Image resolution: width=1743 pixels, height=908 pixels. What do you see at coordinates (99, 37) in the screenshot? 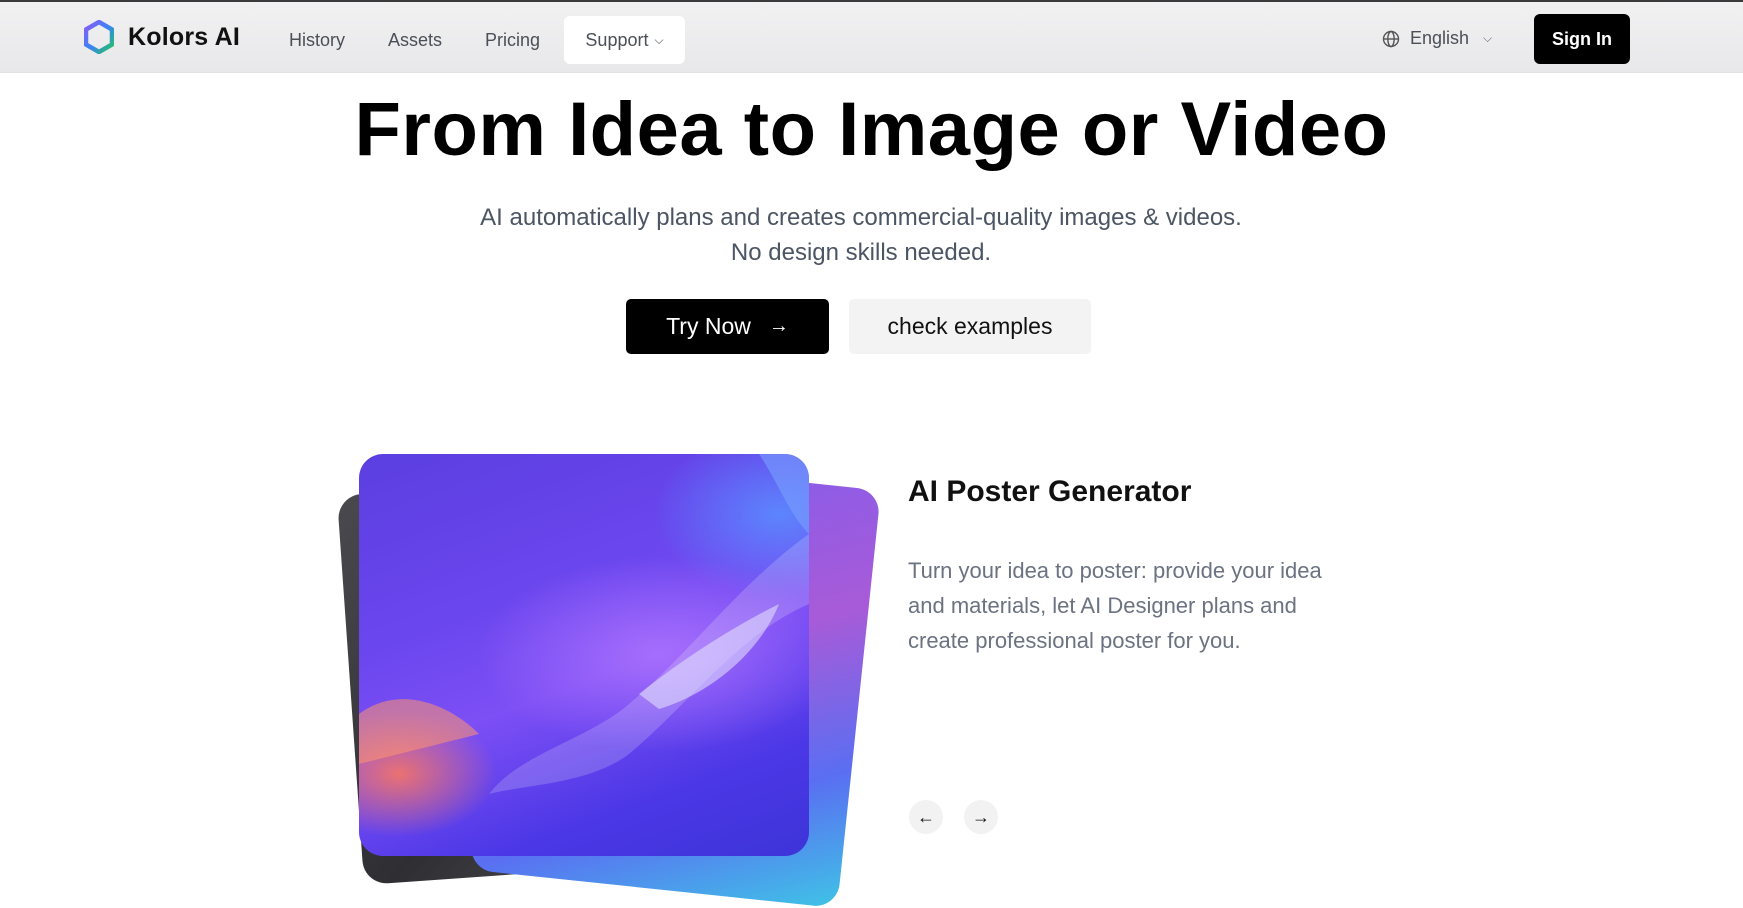
I see `hexagon-logo-icon` at bounding box center [99, 37].